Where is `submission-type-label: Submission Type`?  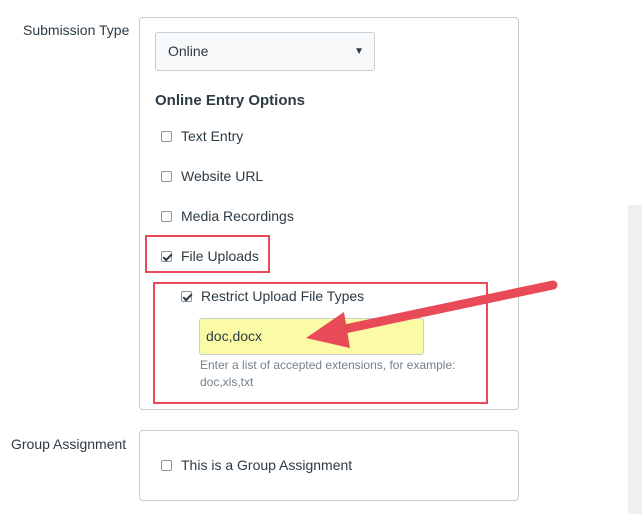
submission-type-label: Submission Type is located at coordinates (76, 30).